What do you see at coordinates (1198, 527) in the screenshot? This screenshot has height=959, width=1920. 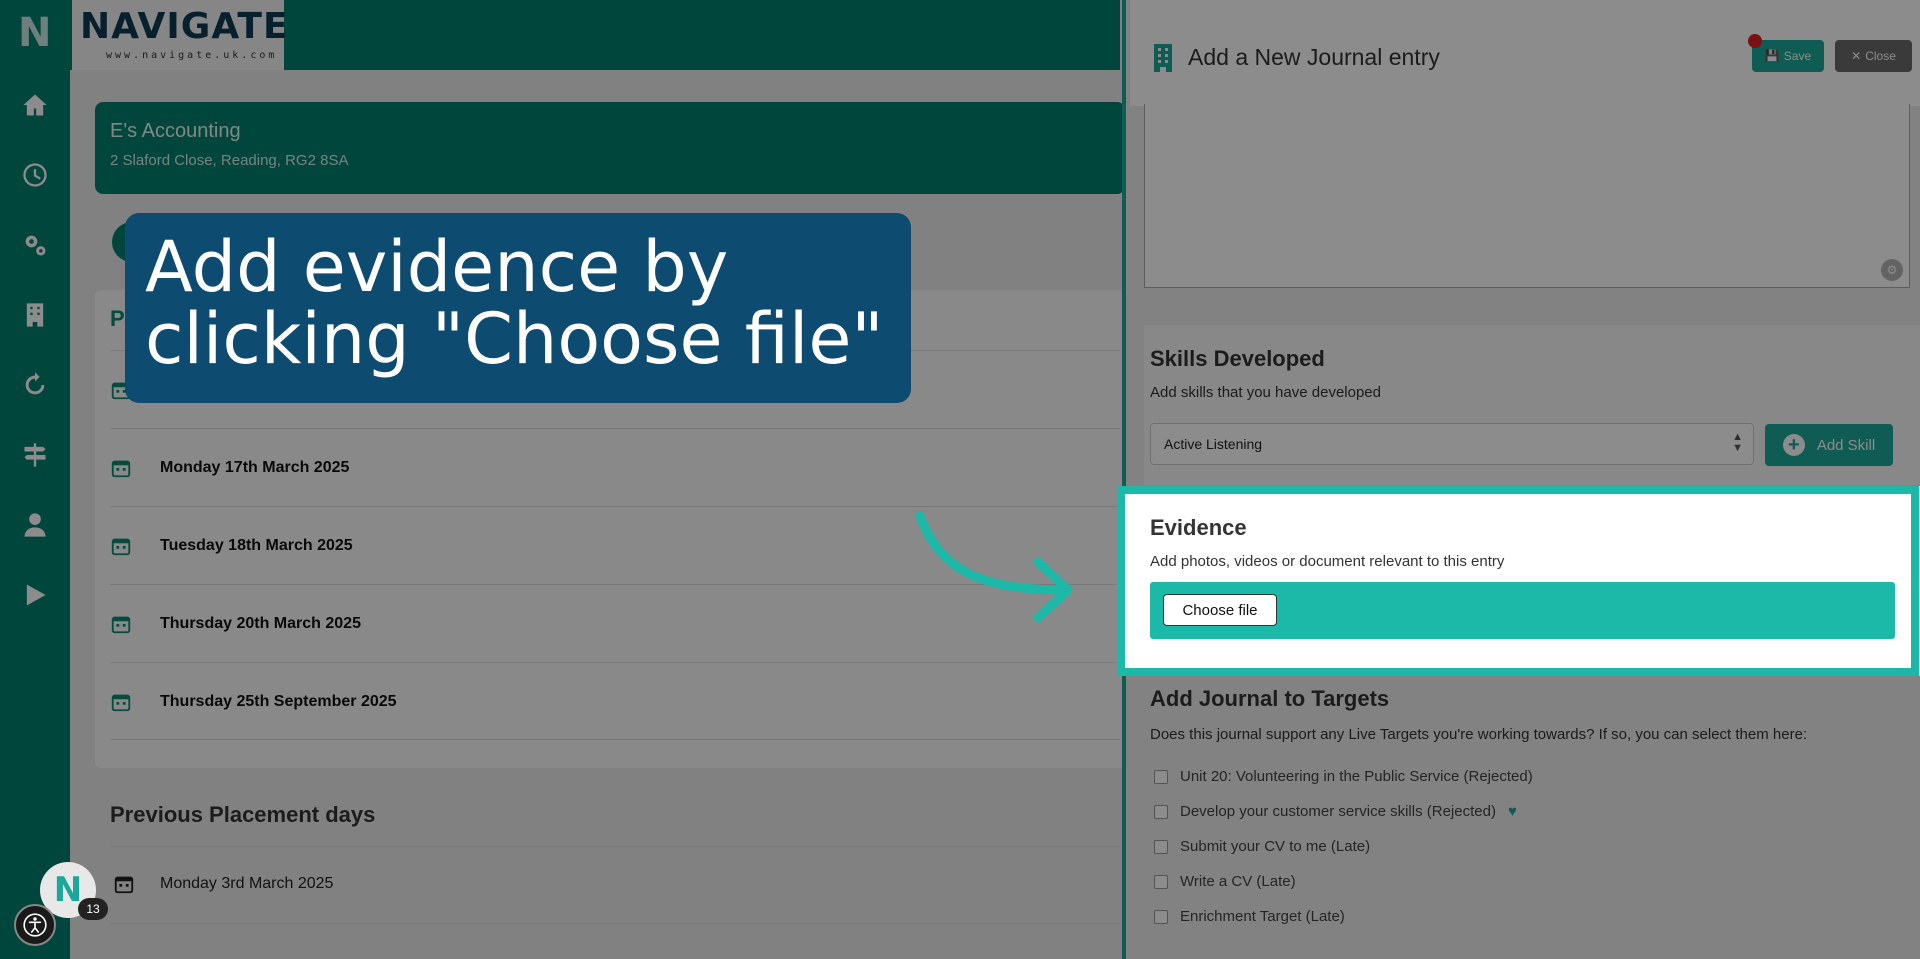 I see `evidence-title: Evidence` at bounding box center [1198, 527].